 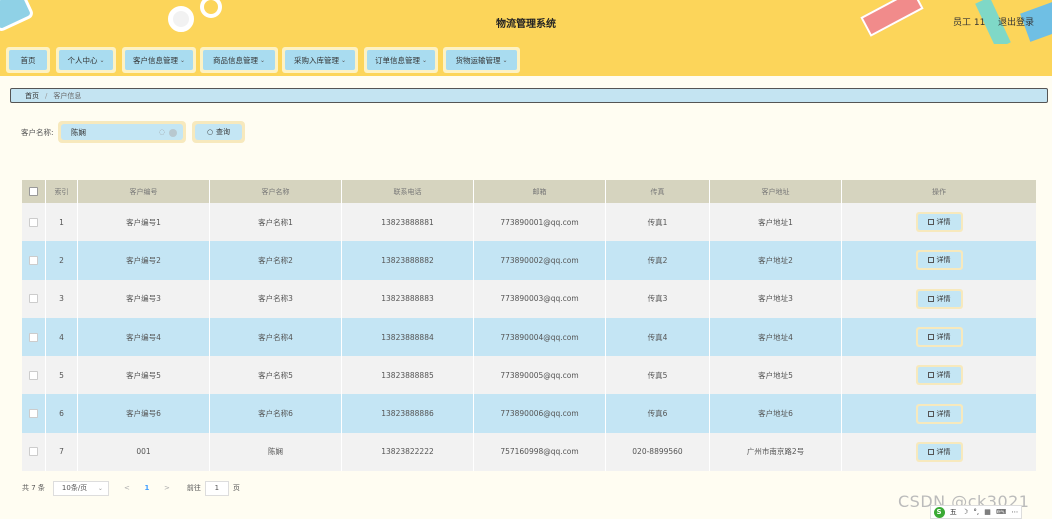 What do you see at coordinates (969, 23) in the screenshot?
I see `current-user: 员工 11` at bounding box center [969, 23].